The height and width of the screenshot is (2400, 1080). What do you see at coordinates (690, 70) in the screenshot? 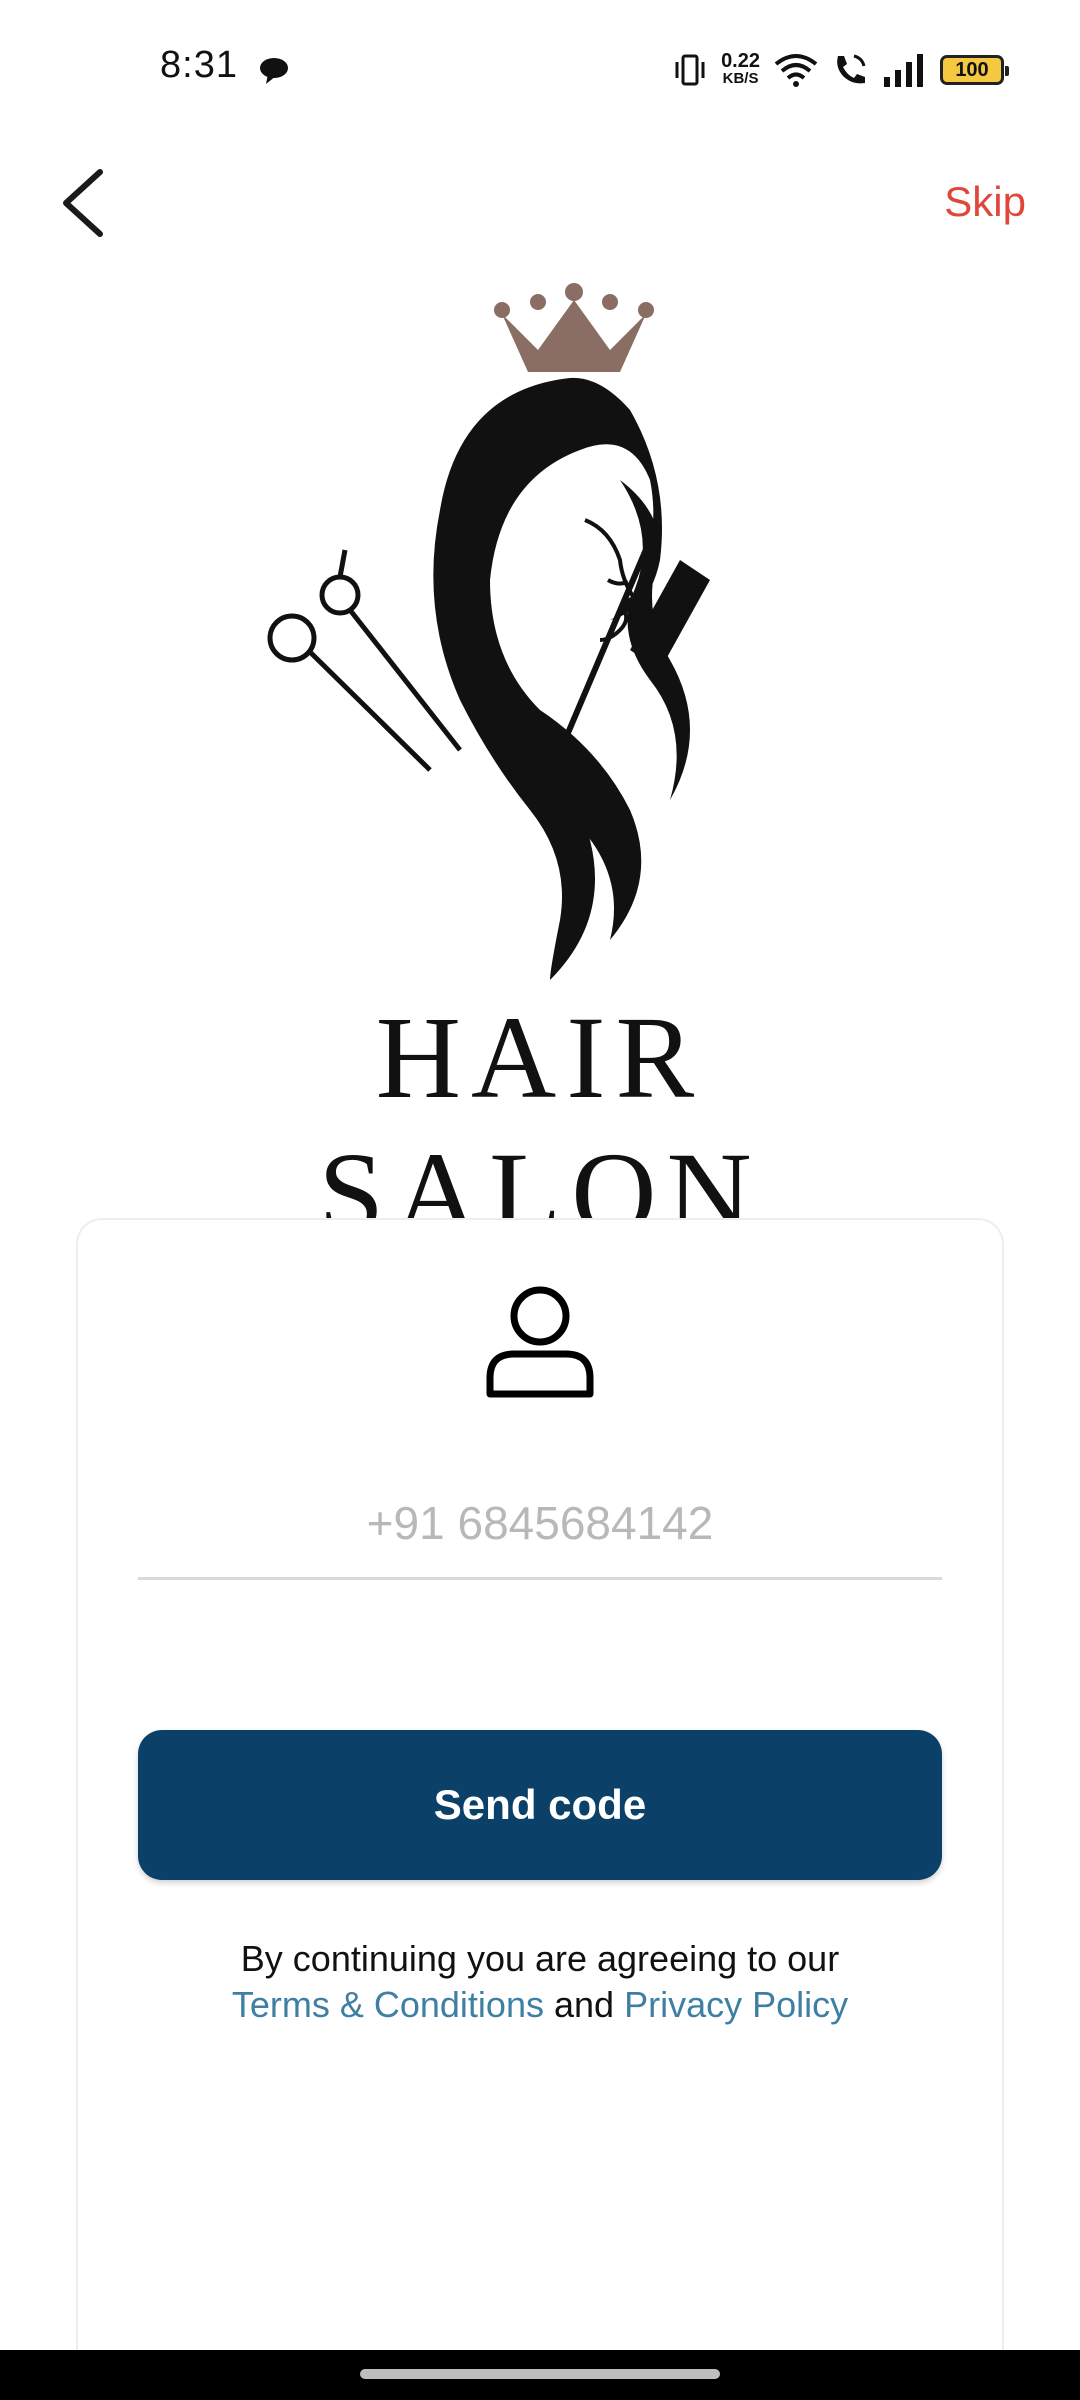
I see `vibrate-icon` at bounding box center [690, 70].